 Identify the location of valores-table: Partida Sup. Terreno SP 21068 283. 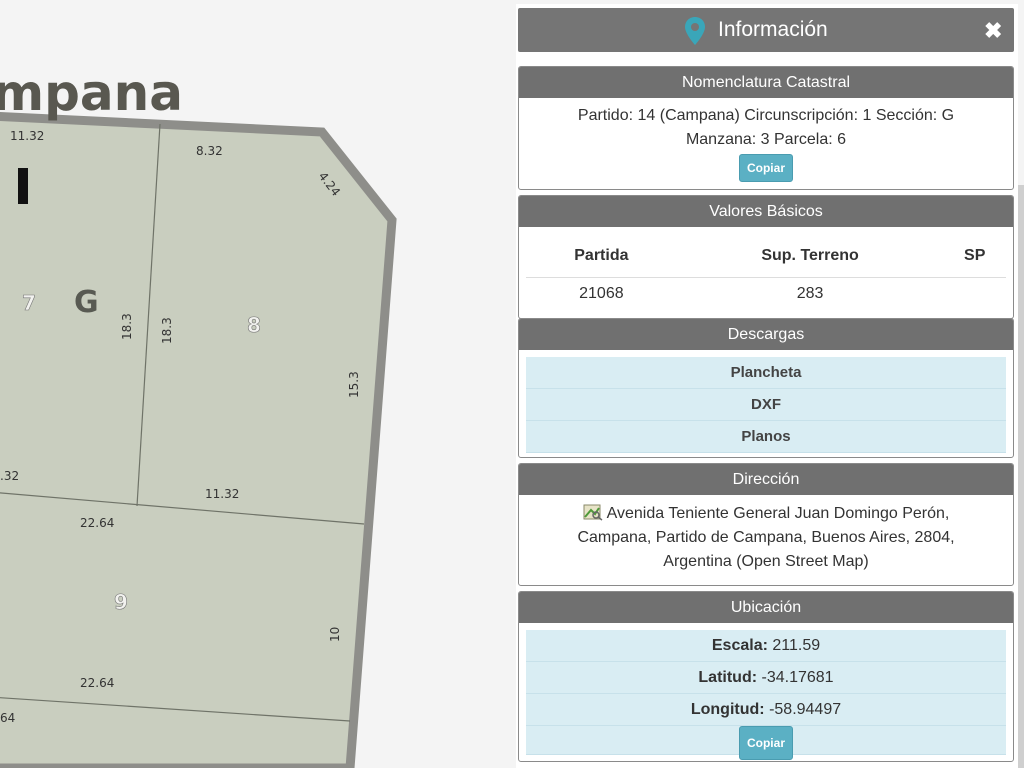
(766, 272).